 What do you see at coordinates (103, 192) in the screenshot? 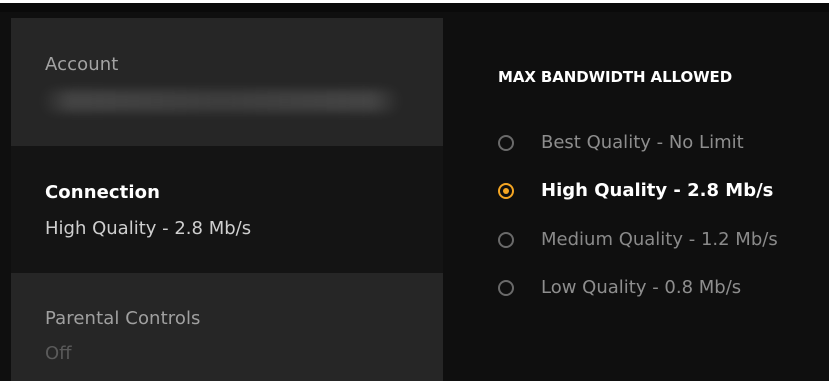
I see `sidebar-item-label: Connection` at bounding box center [103, 192].